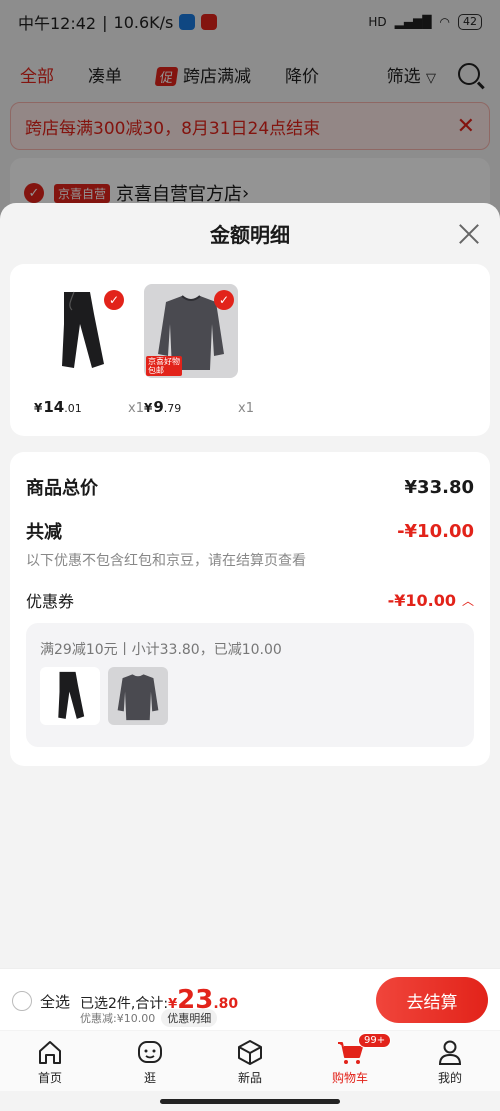  Describe the element at coordinates (432, 1000) in the screenshot. I see `checkout-button: 去结算` at that location.